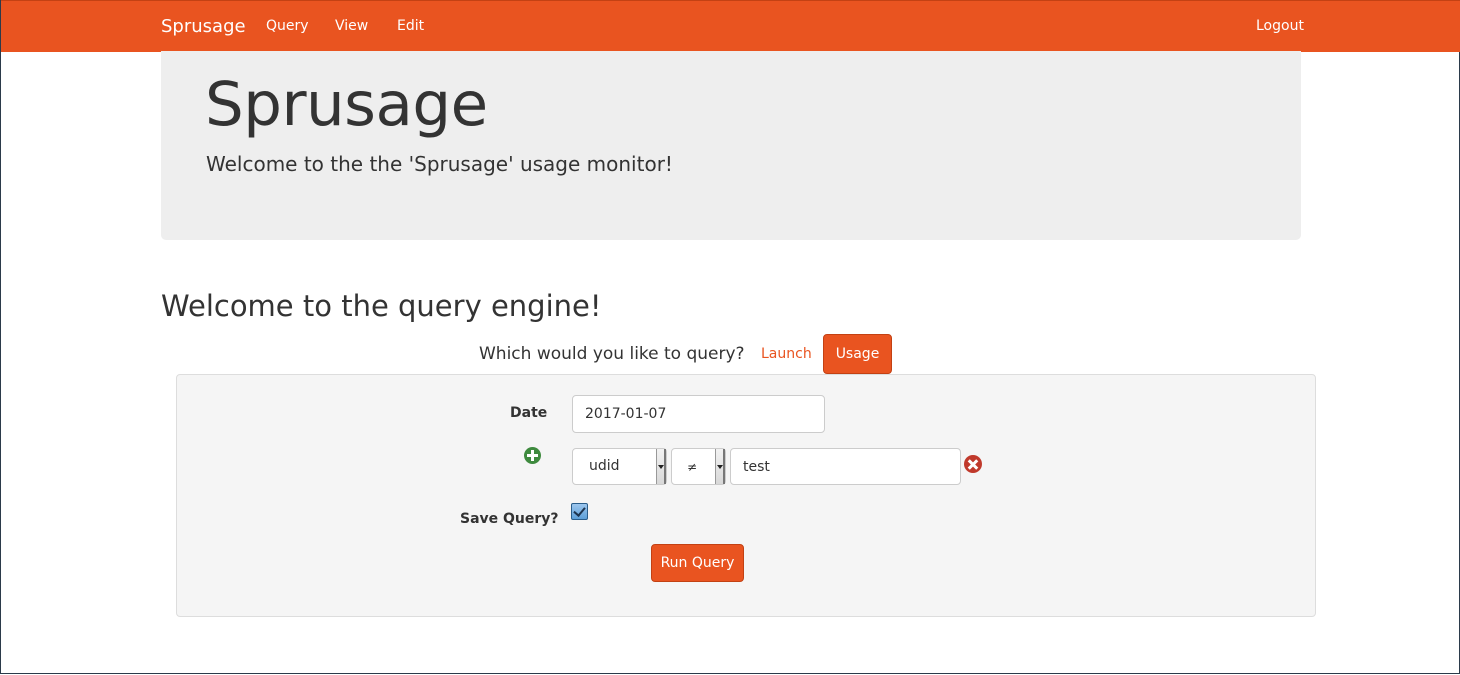 This screenshot has width=1460, height=675. Describe the element at coordinates (532, 455) in the screenshot. I see `plus-circle-icon` at that location.